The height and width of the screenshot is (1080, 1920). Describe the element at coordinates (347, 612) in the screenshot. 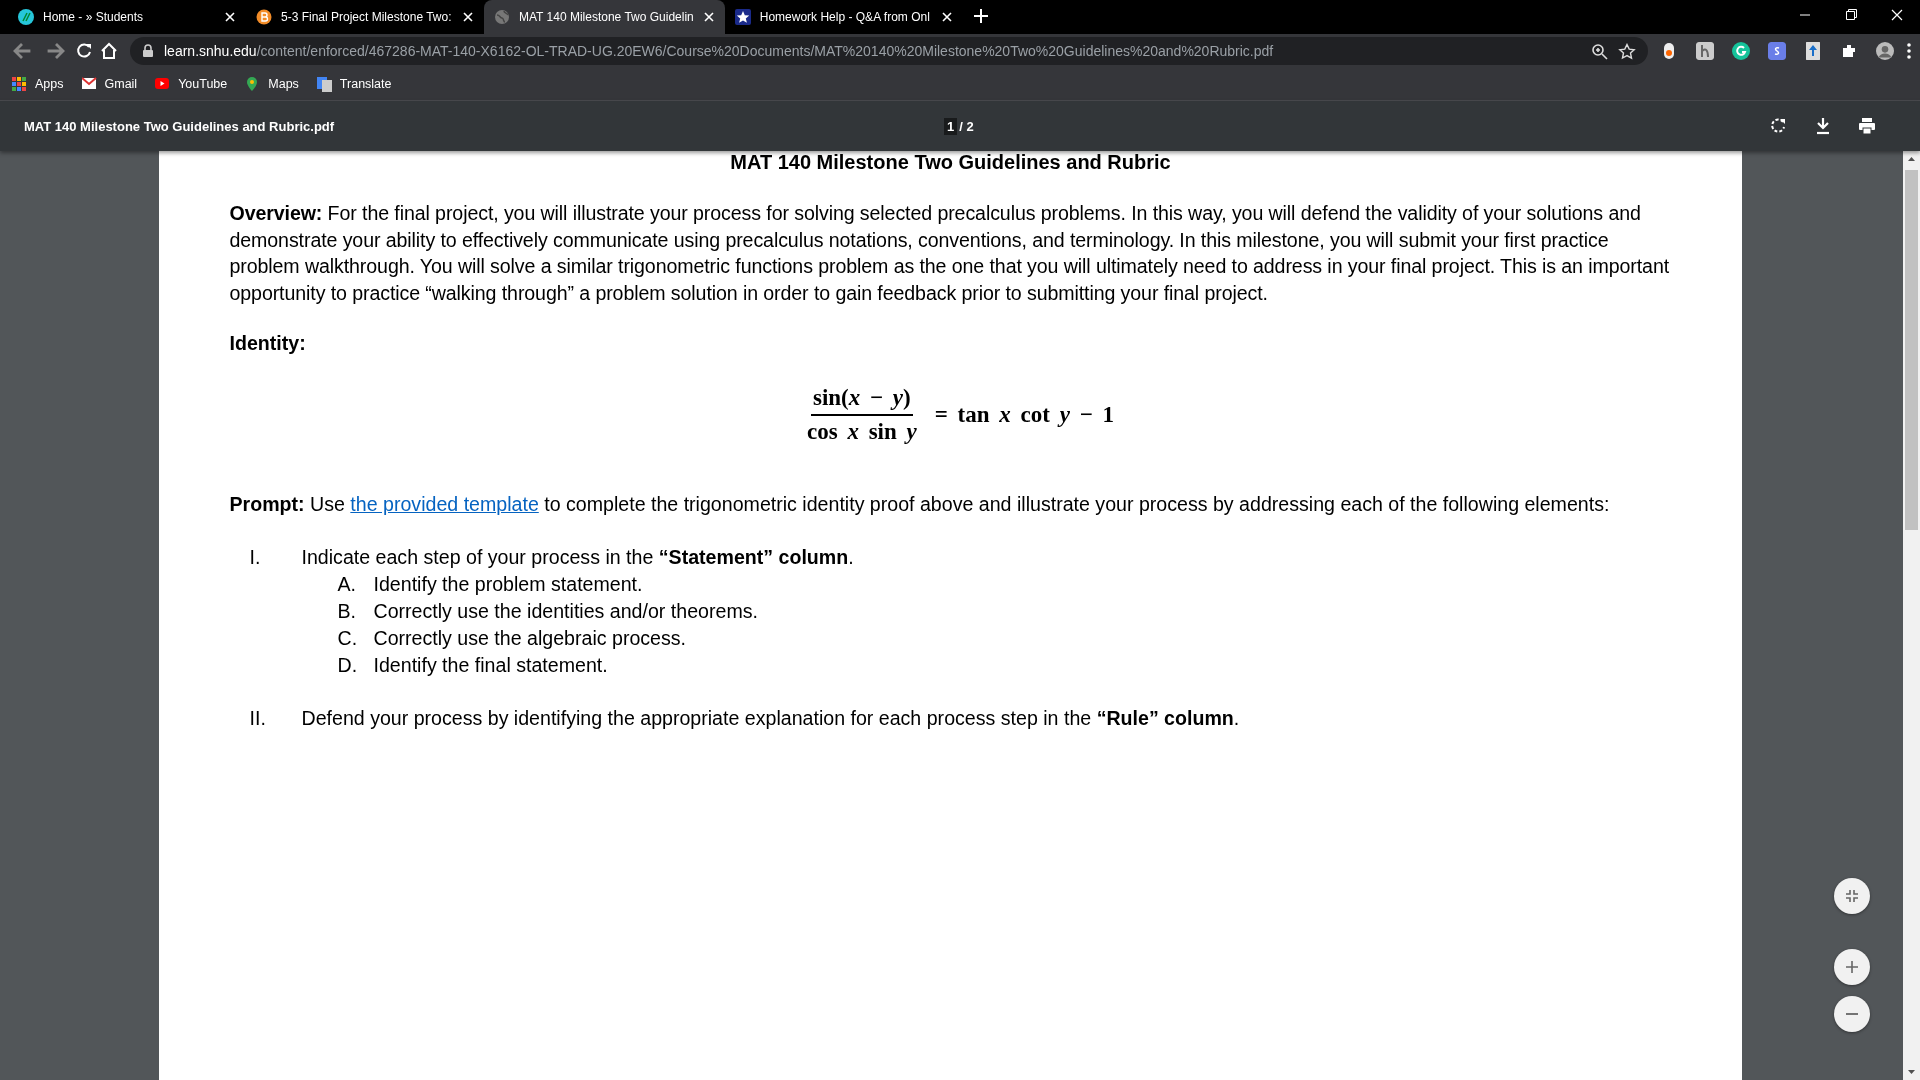

I see `list-letter: B.` at that location.